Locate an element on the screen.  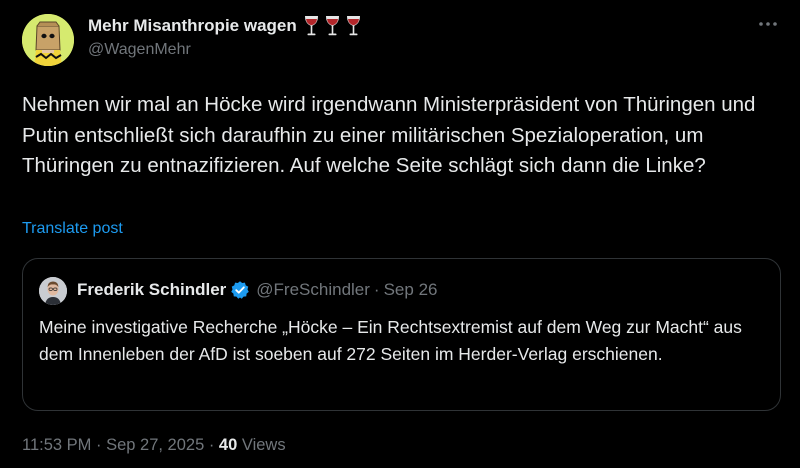
paper-bag-character-icon is located at coordinates (48, 40).